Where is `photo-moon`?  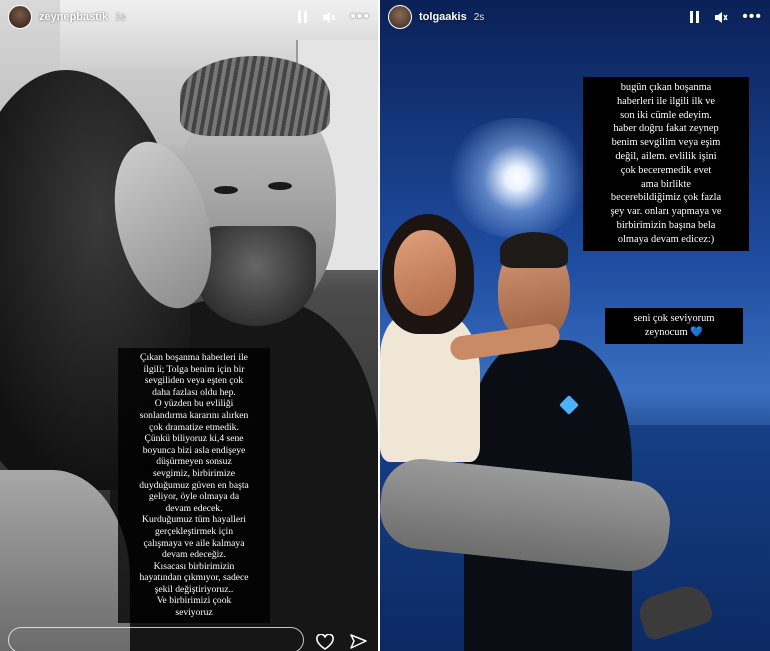
photo-moon is located at coordinates (517, 178).